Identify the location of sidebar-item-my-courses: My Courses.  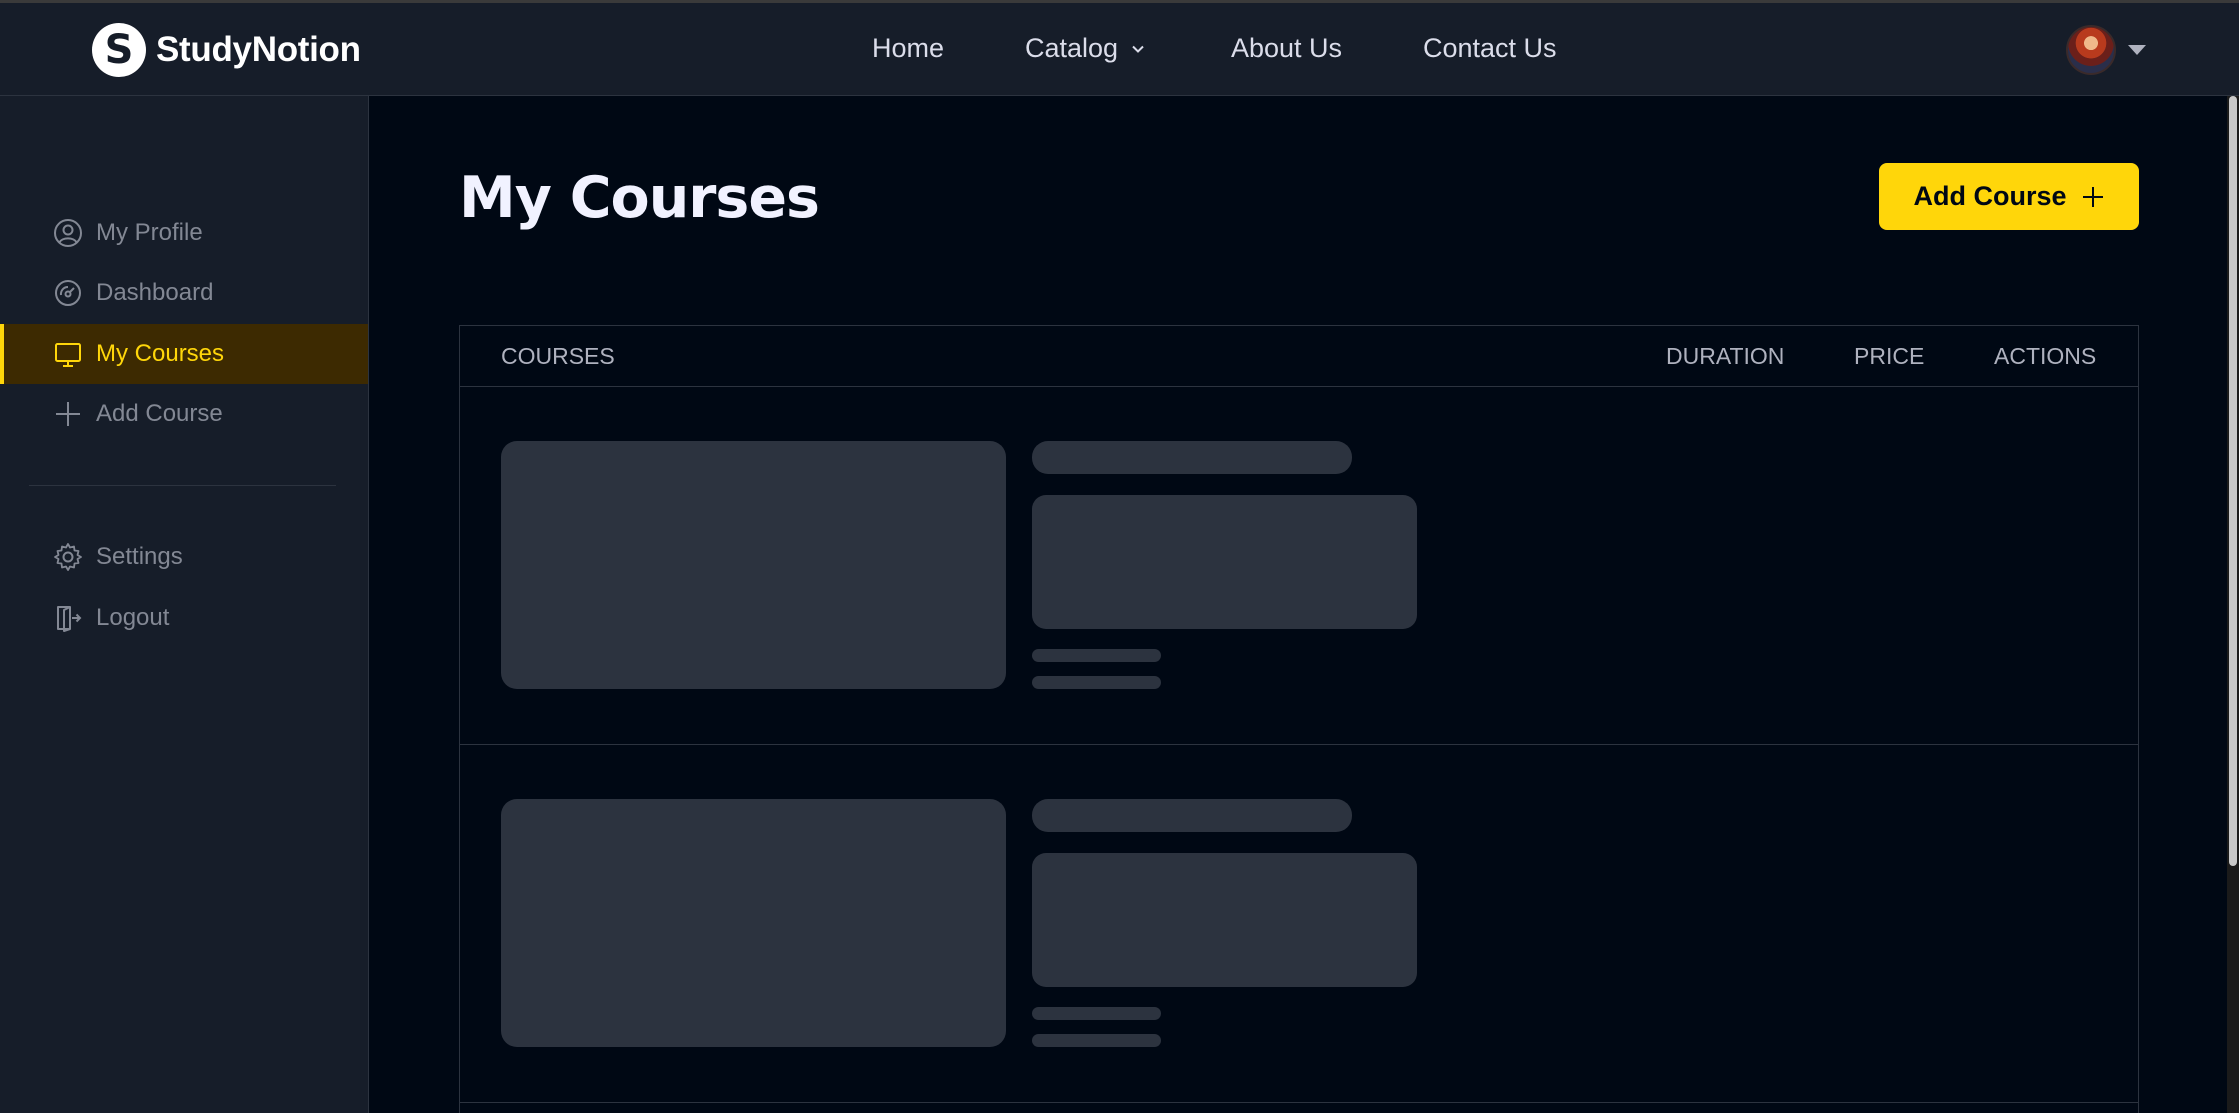
(184, 354).